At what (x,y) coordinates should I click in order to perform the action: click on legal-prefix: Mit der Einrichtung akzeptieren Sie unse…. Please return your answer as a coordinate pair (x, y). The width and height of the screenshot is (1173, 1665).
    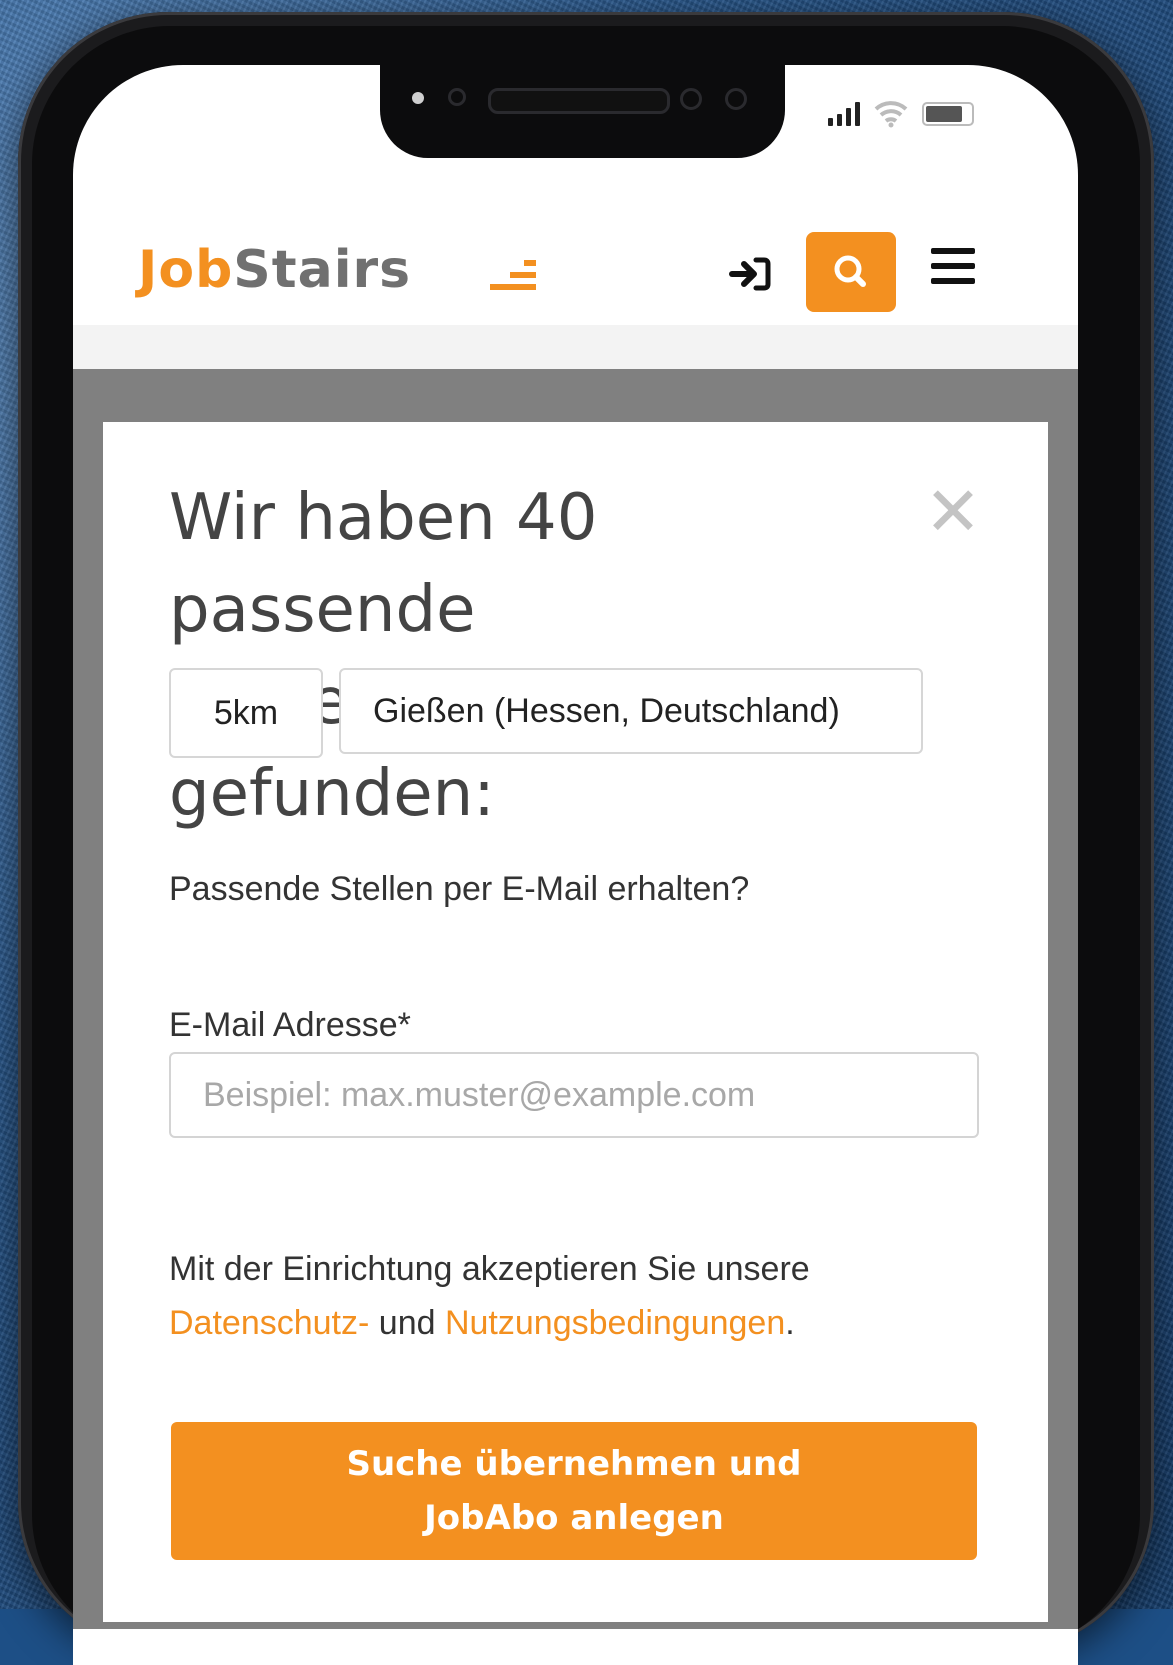
    Looking at the image, I should click on (489, 1269).